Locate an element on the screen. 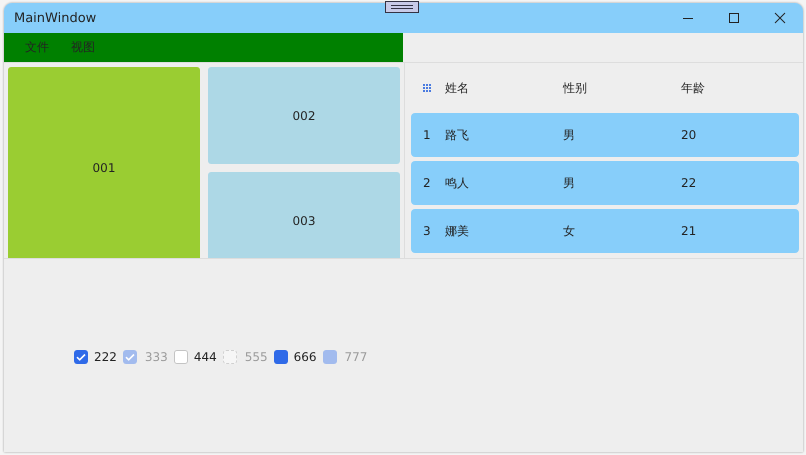  table-cell: 路飞 is located at coordinates (457, 135).